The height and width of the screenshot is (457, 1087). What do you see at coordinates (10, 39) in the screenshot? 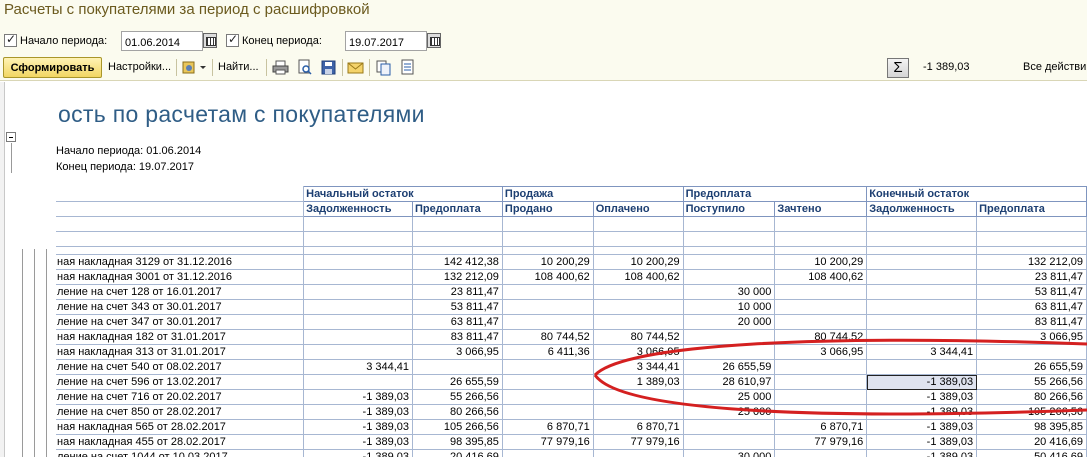
I see `start-period-checkbox` at bounding box center [10, 39].